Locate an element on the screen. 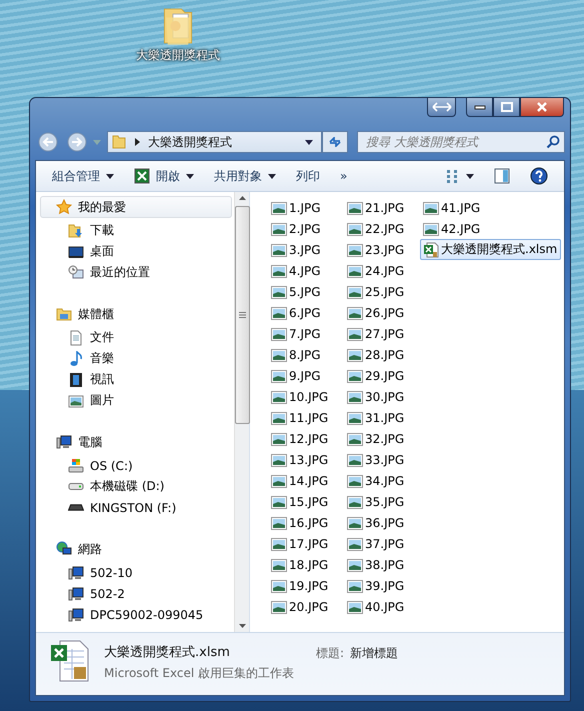 This screenshot has height=711, width=584. file-item: 29.JPG is located at coordinates (381, 375).